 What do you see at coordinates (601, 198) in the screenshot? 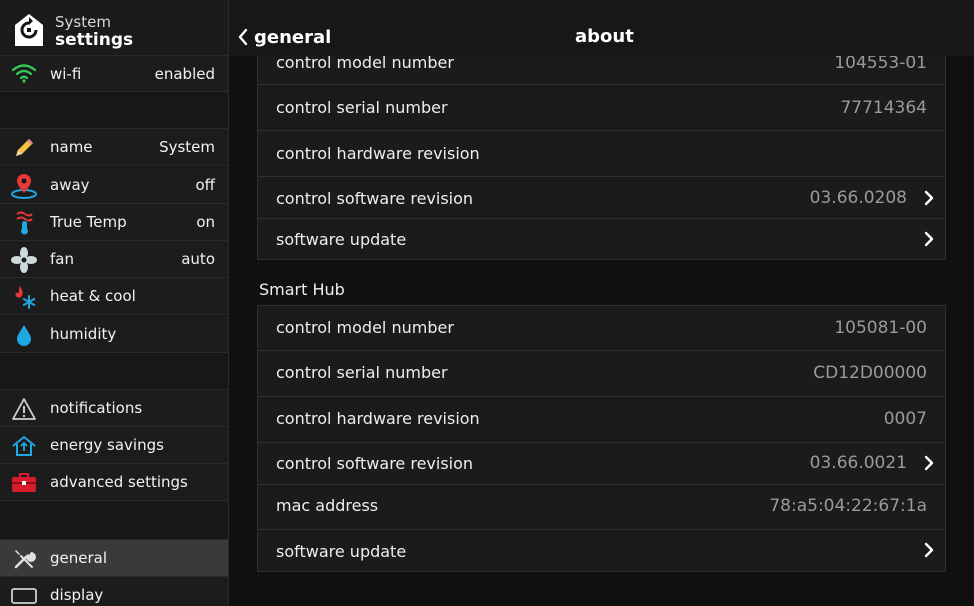
I see `software-revision-row: control software revision 03.66.0208` at bounding box center [601, 198].